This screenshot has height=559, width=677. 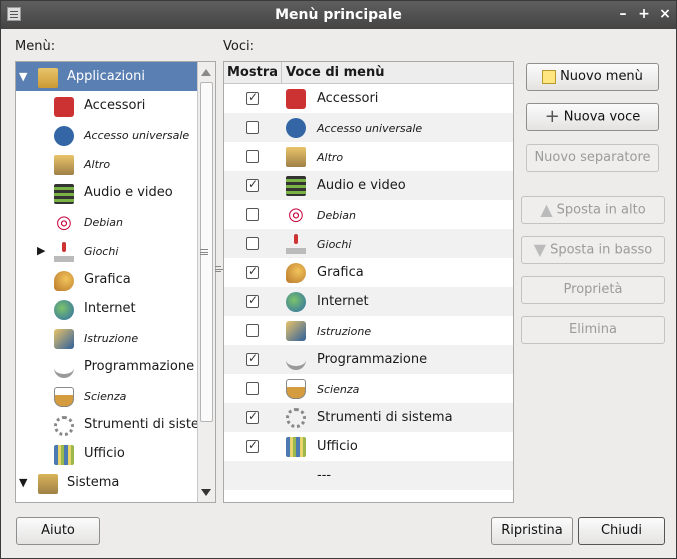 What do you see at coordinates (41, 250) in the screenshot?
I see `expander-collapsed-icon: ▶` at bounding box center [41, 250].